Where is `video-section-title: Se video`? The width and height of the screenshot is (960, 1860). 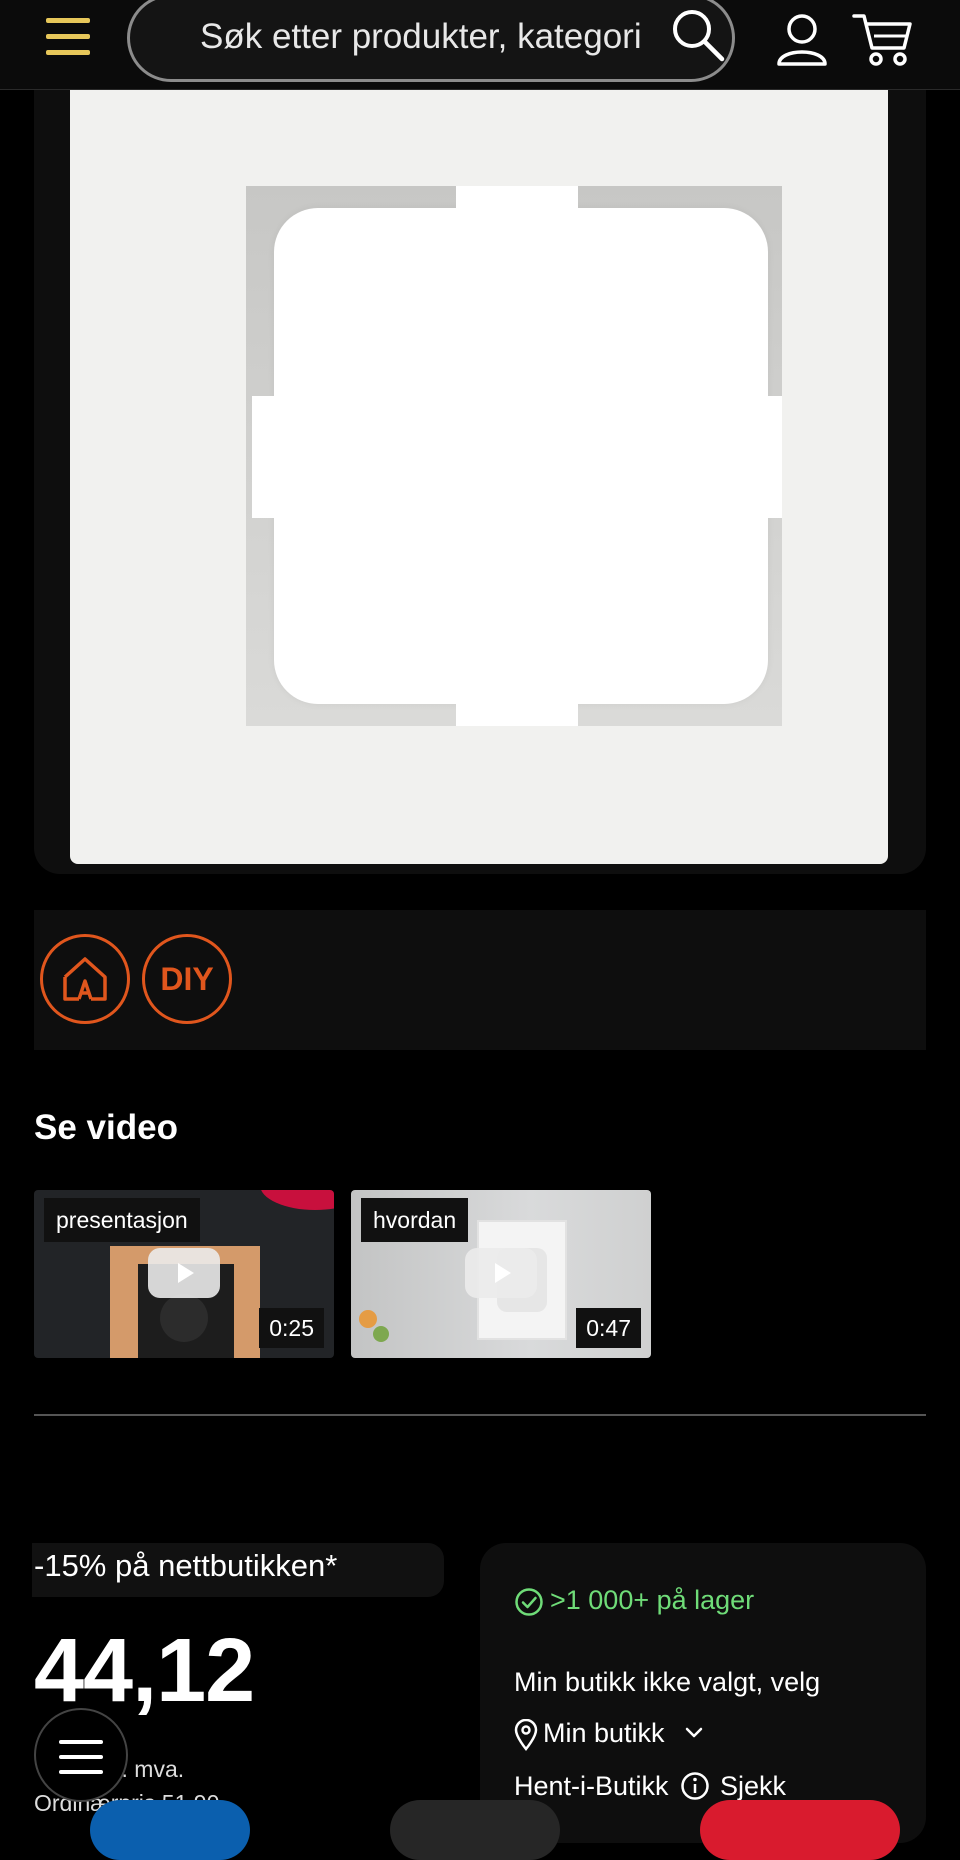
video-section-title: Se video is located at coordinates (106, 1127).